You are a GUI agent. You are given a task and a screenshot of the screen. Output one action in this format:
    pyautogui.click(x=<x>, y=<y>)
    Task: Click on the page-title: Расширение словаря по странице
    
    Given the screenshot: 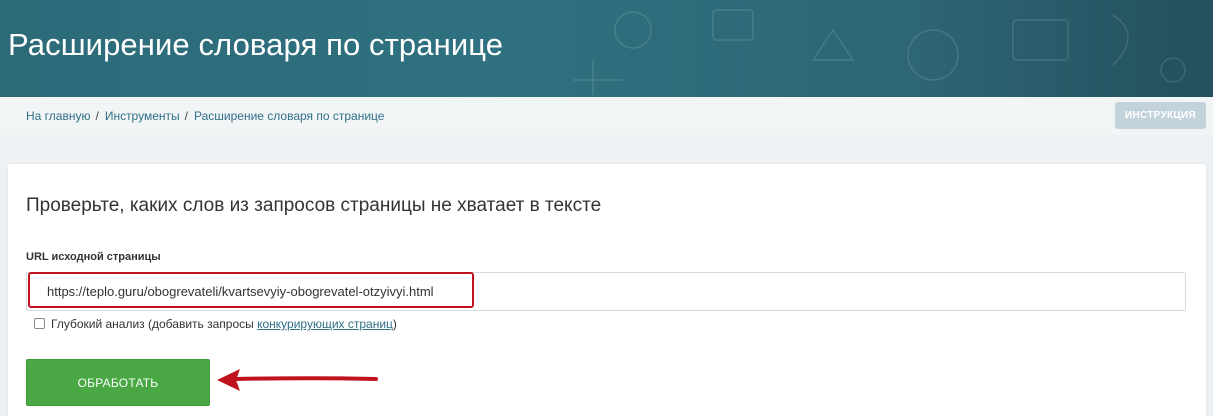 What is the action you would take?
    pyautogui.click(x=256, y=44)
    